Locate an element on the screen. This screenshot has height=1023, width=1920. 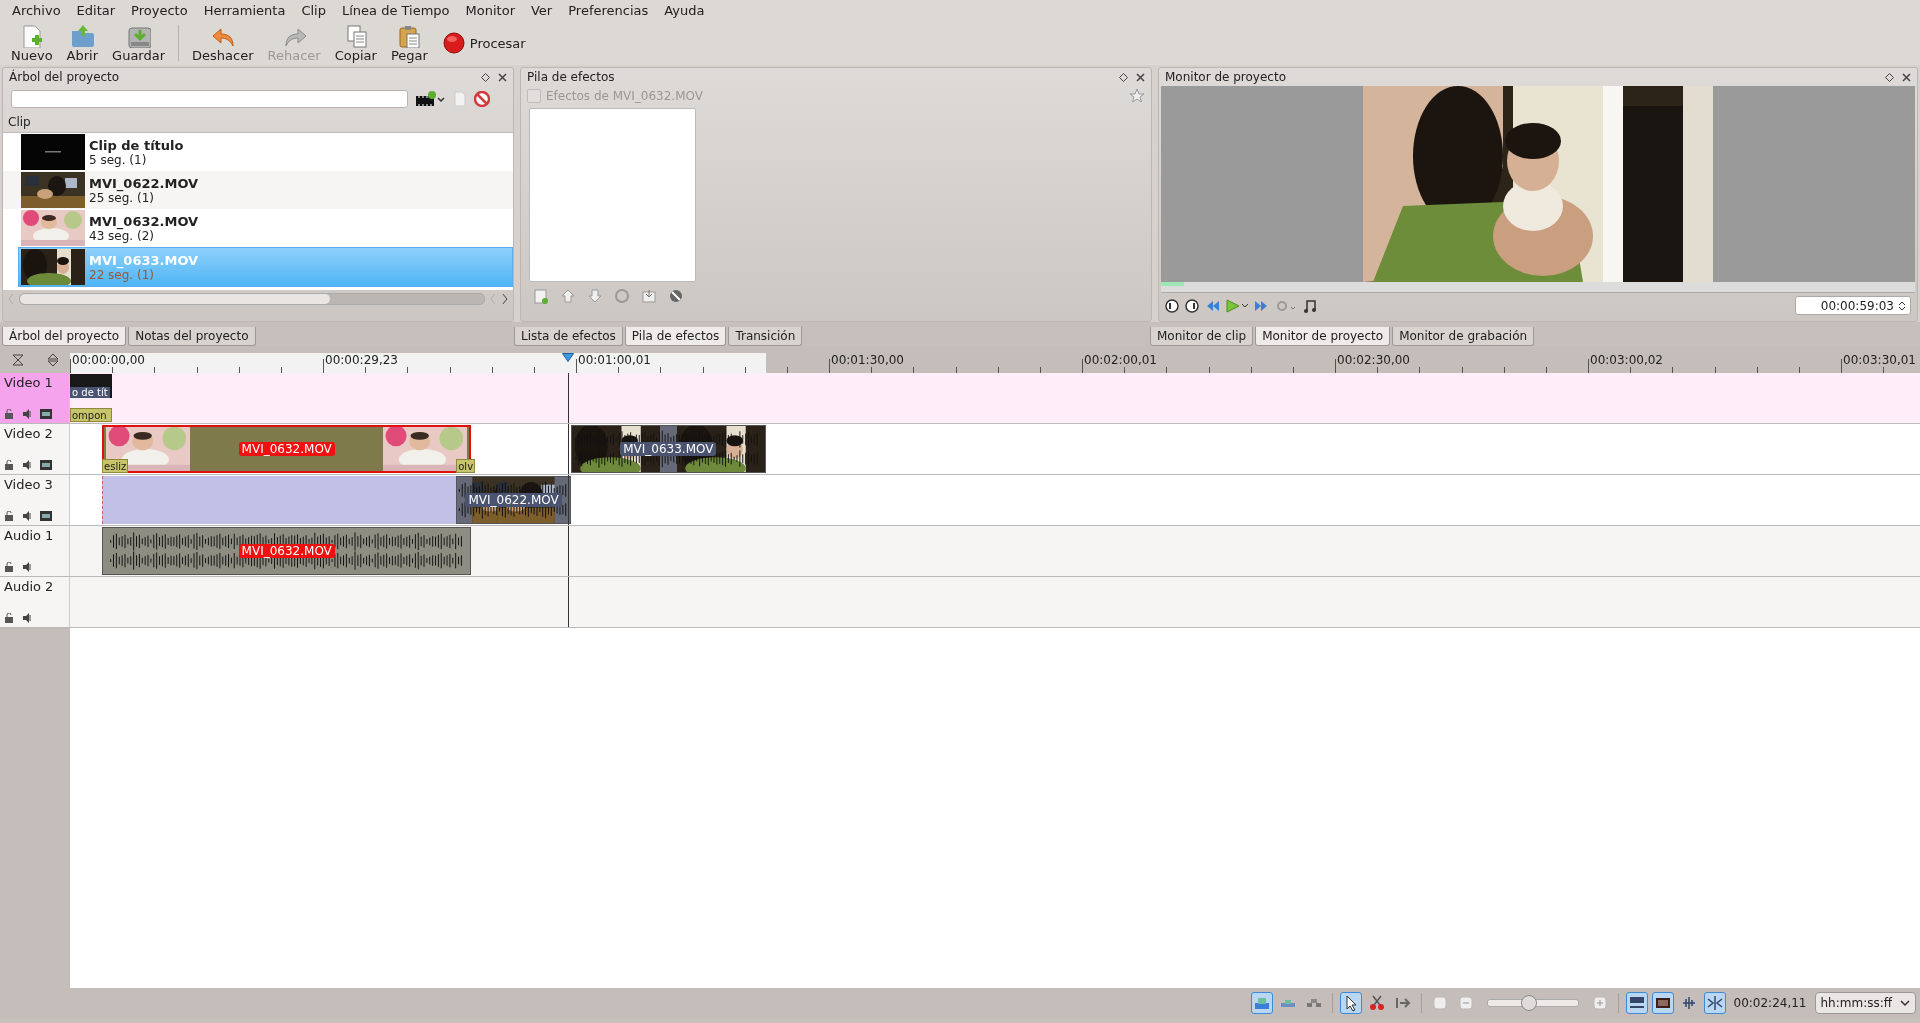
tab: Pila de efectos is located at coordinates (675, 336).